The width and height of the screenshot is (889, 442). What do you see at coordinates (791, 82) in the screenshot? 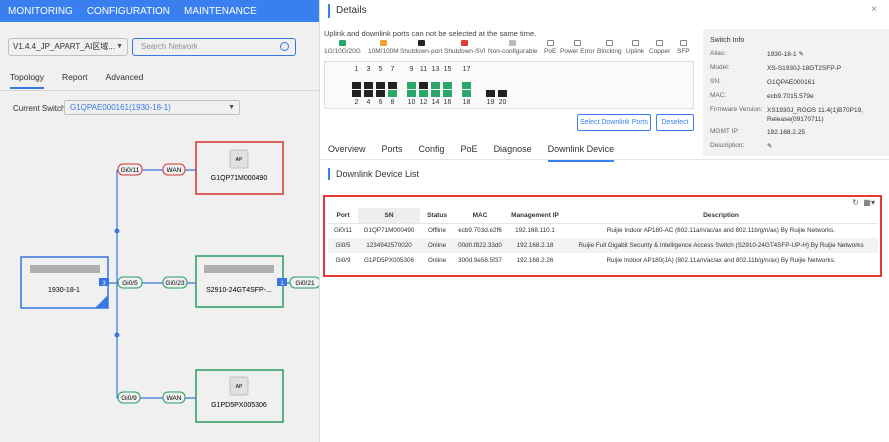
I see `sn-value: G1QPAE000161` at bounding box center [791, 82].